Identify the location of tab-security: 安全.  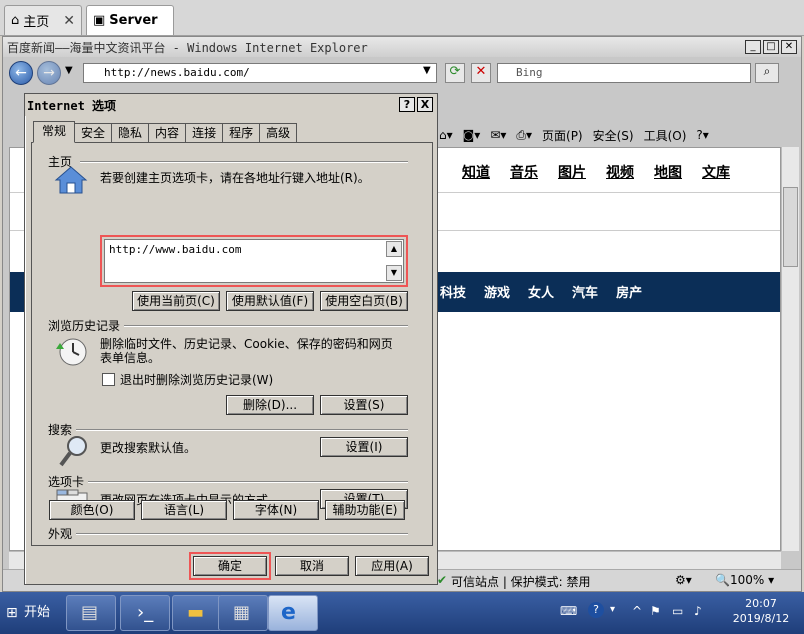
(93, 133).